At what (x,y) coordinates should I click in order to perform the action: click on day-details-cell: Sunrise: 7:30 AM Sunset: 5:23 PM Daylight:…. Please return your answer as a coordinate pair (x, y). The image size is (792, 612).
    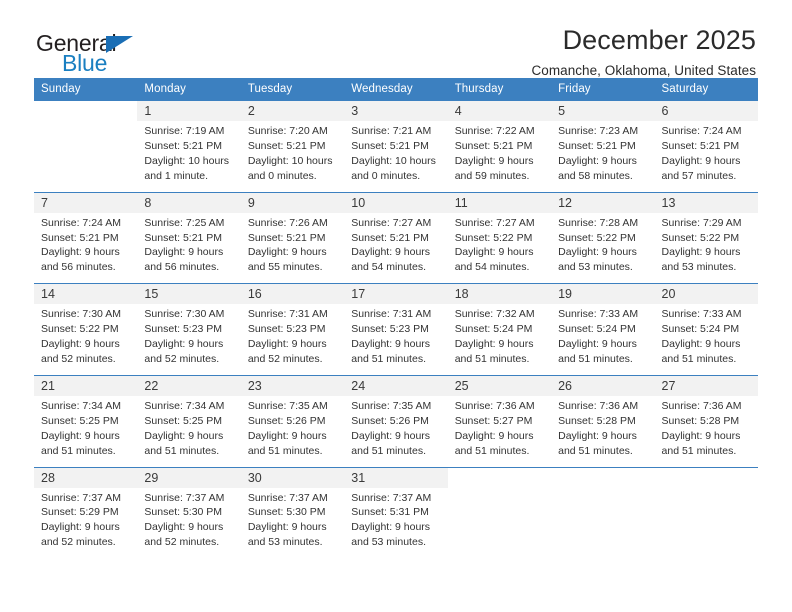
    Looking at the image, I should click on (189, 340).